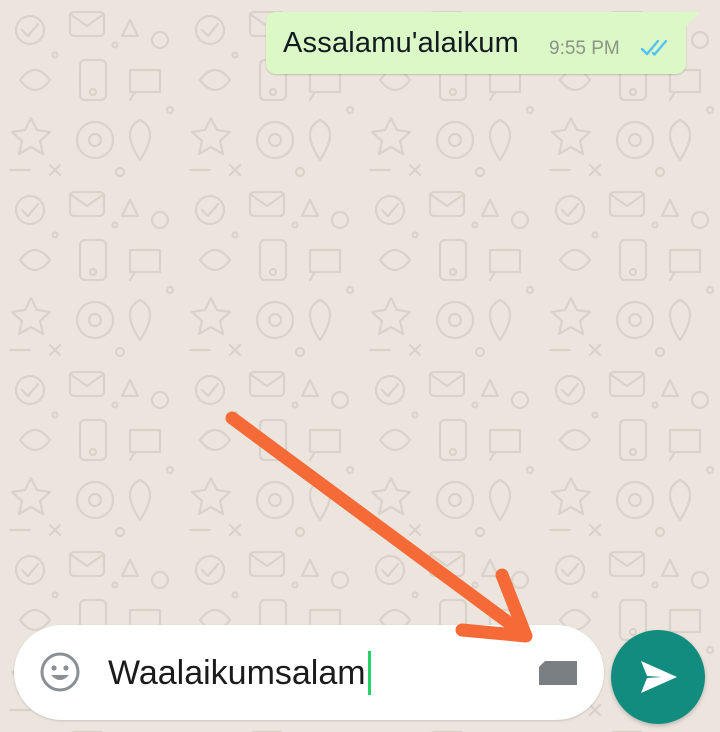 This screenshot has height=732, width=720. Describe the element at coordinates (654, 47) in the screenshot. I see `double-check-icon` at that location.